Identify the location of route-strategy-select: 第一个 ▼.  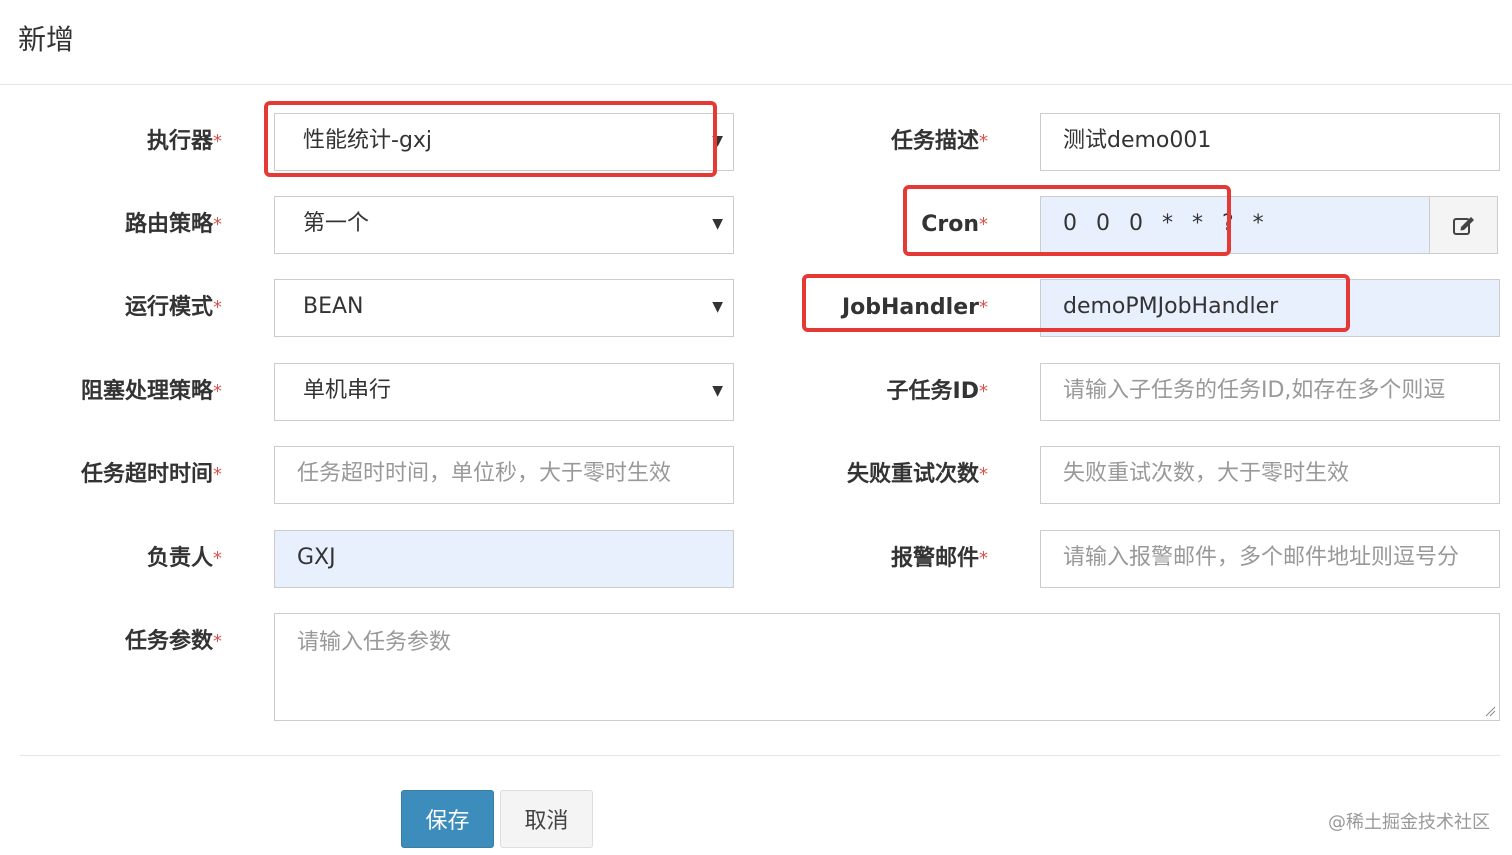
(504, 225).